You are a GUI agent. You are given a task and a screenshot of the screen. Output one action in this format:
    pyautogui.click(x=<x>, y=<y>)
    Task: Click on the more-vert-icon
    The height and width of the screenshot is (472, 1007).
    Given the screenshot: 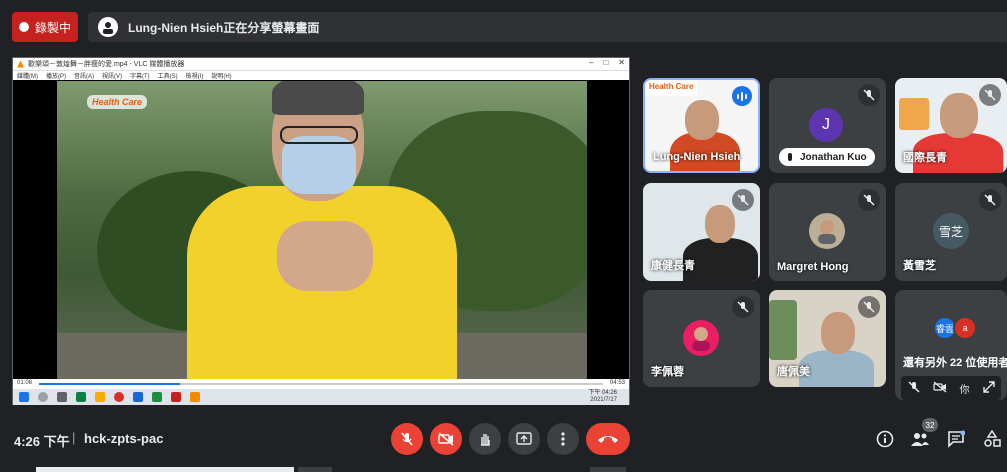 What is the action you would take?
    pyautogui.click(x=563, y=439)
    